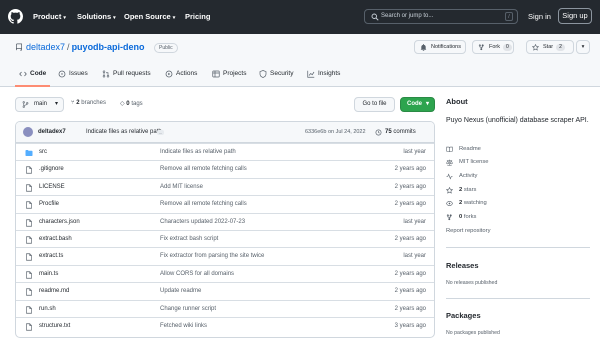  Describe the element at coordinates (461, 190) in the screenshot. I see `stars-link: 2 stars` at that location.